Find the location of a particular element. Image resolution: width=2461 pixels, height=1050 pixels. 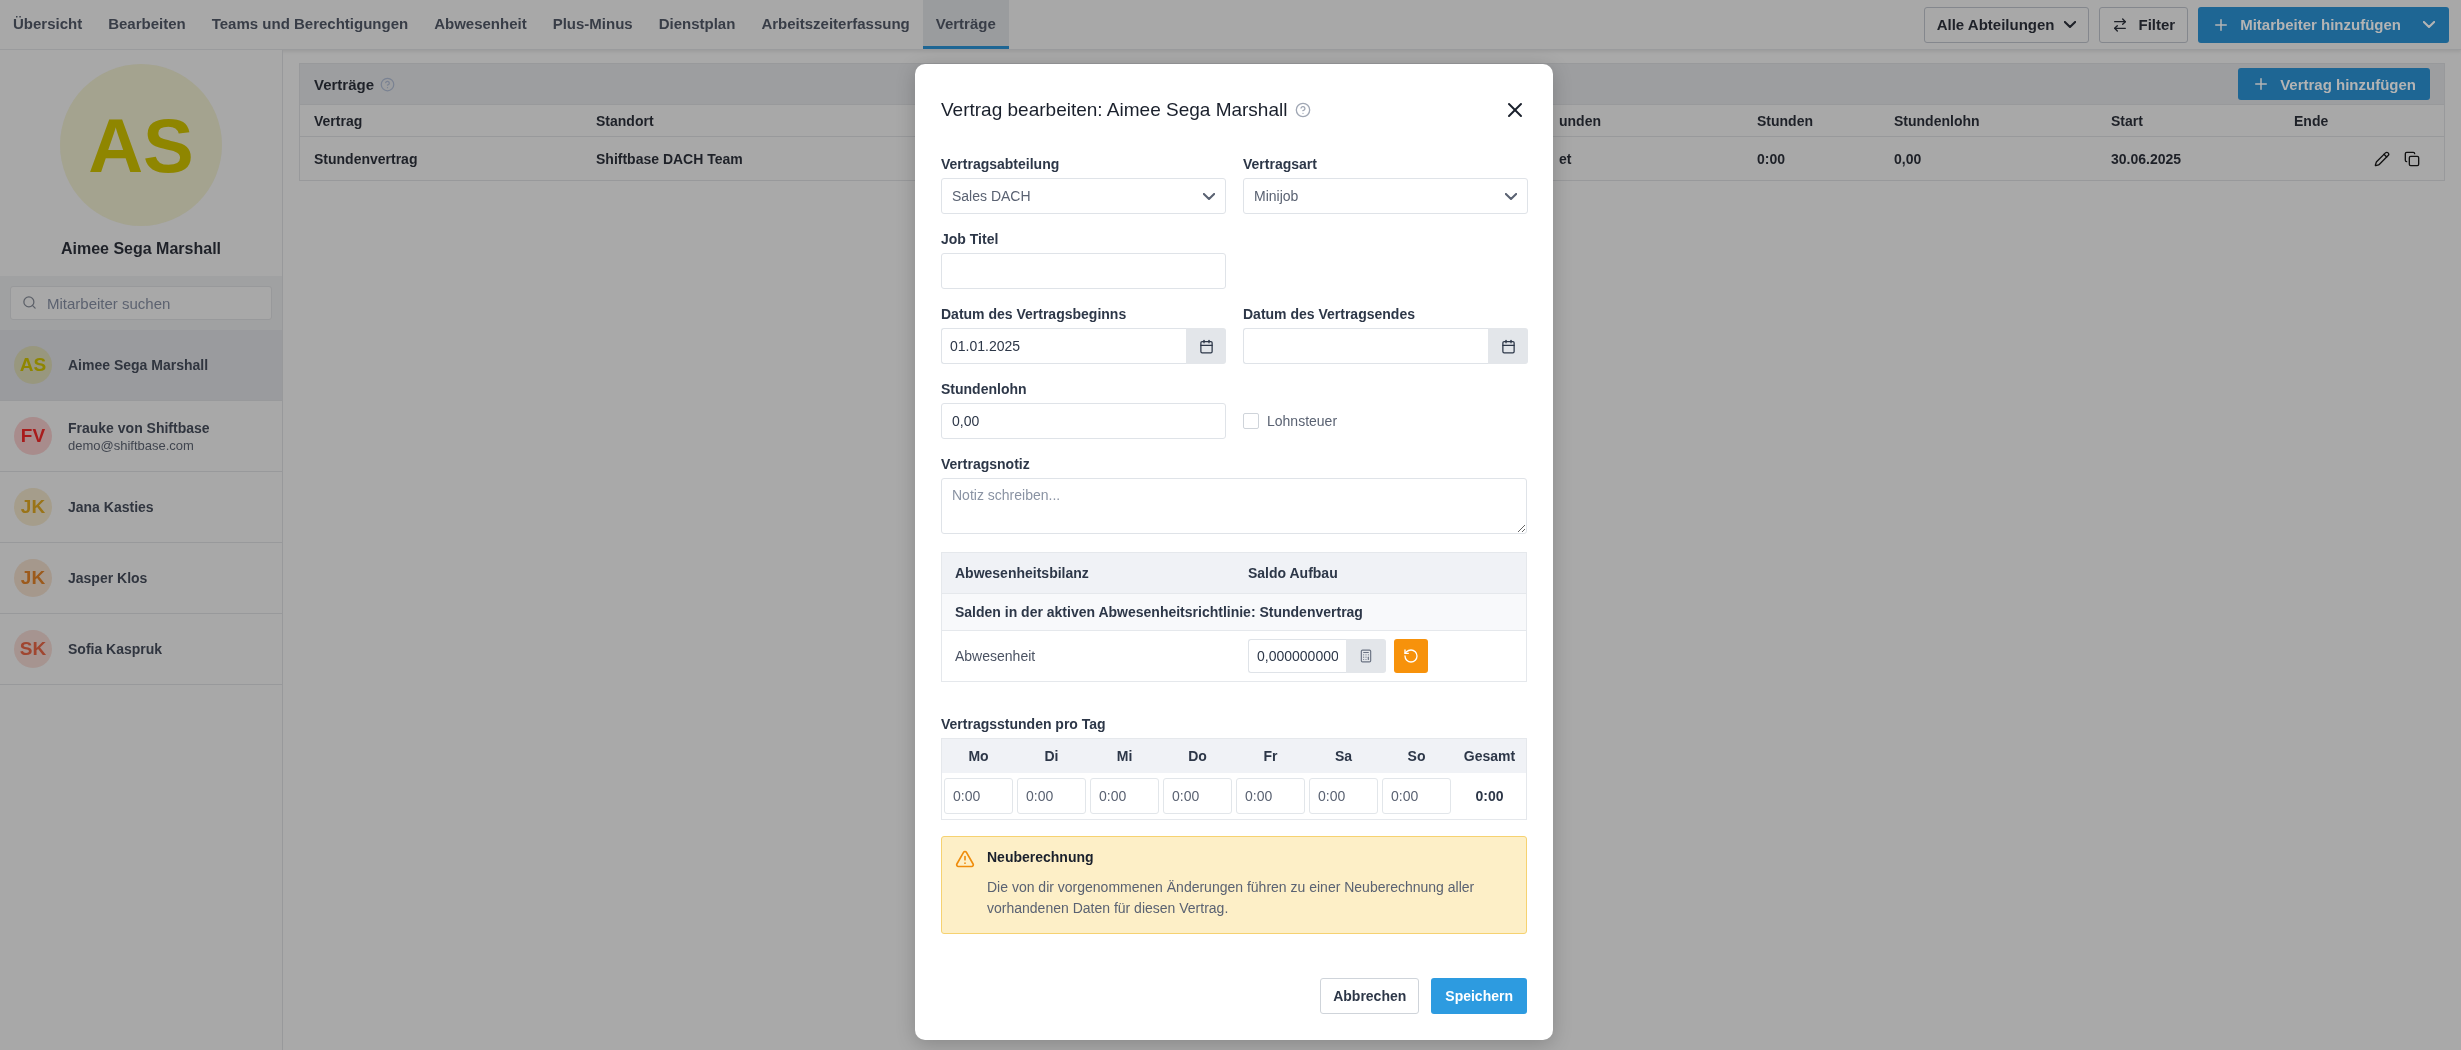

table-cell: Stundenvertrag is located at coordinates (366, 158).